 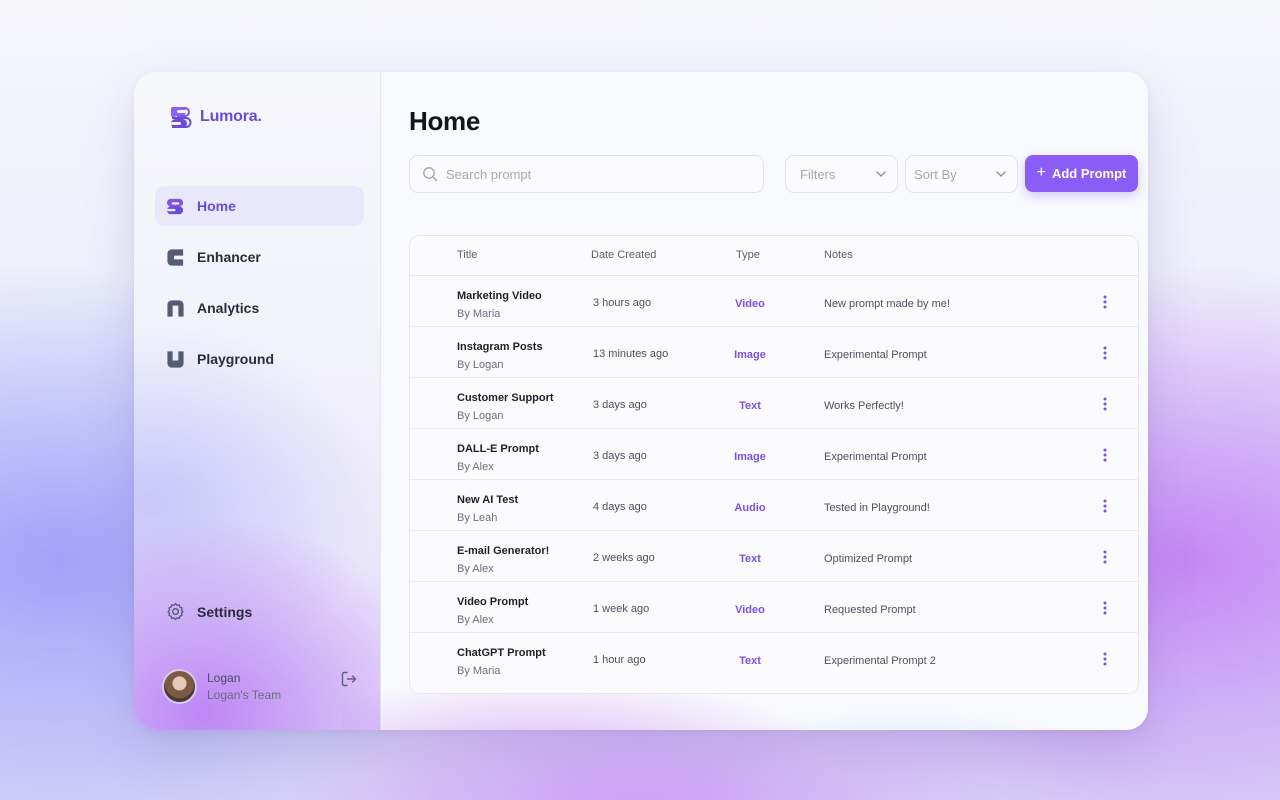 What do you see at coordinates (622, 303) in the screenshot?
I see `row-date: 3 hours ago` at bounding box center [622, 303].